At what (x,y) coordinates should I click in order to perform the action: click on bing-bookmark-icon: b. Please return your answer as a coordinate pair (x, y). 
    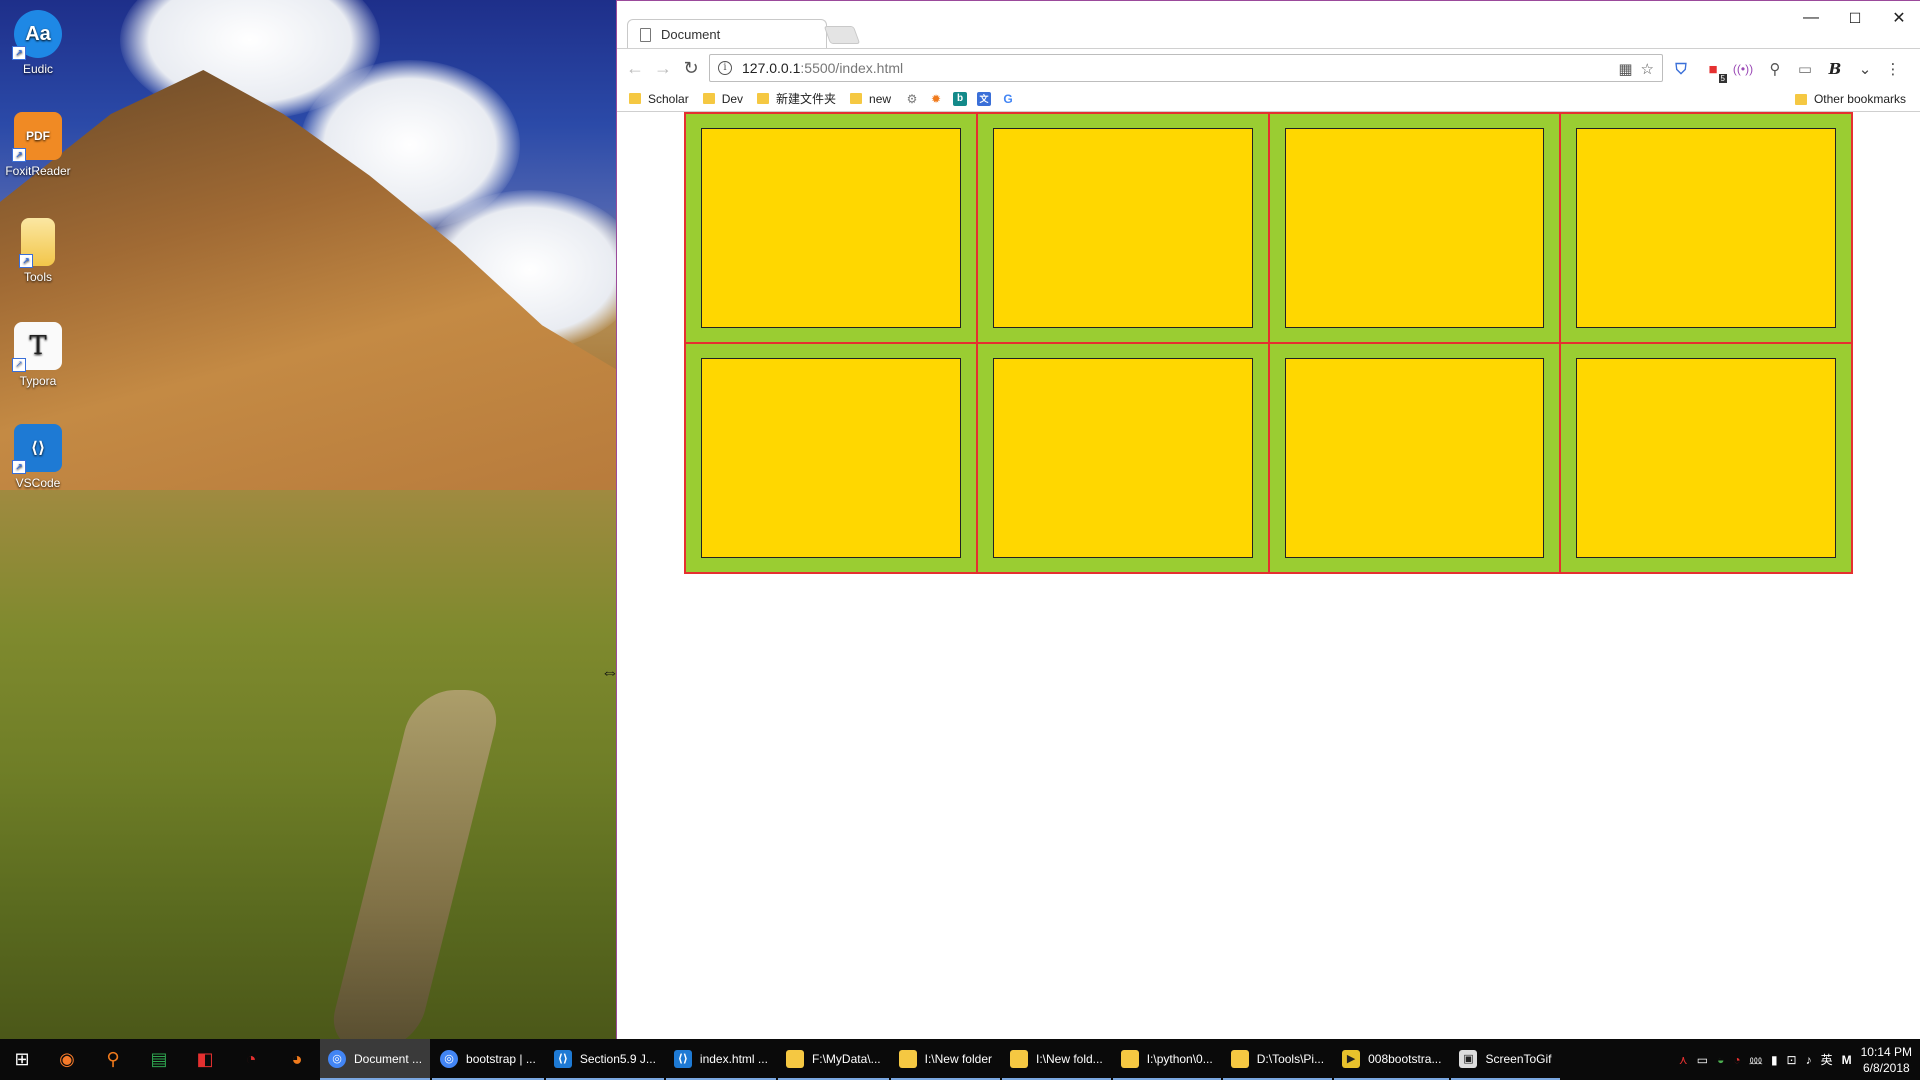
    Looking at the image, I should click on (960, 98).